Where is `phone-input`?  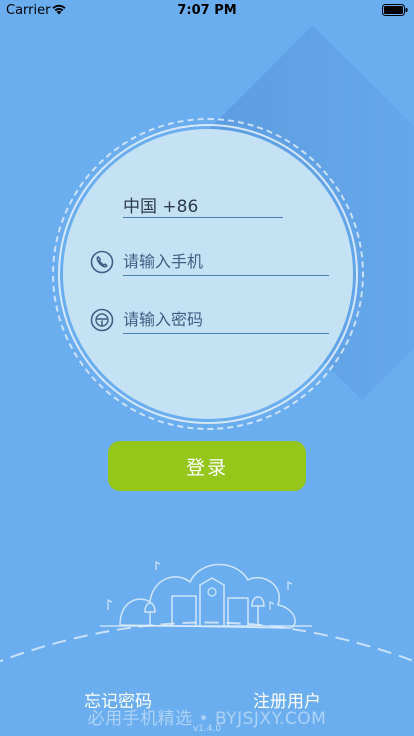 phone-input is located at coordinates (226, 261).